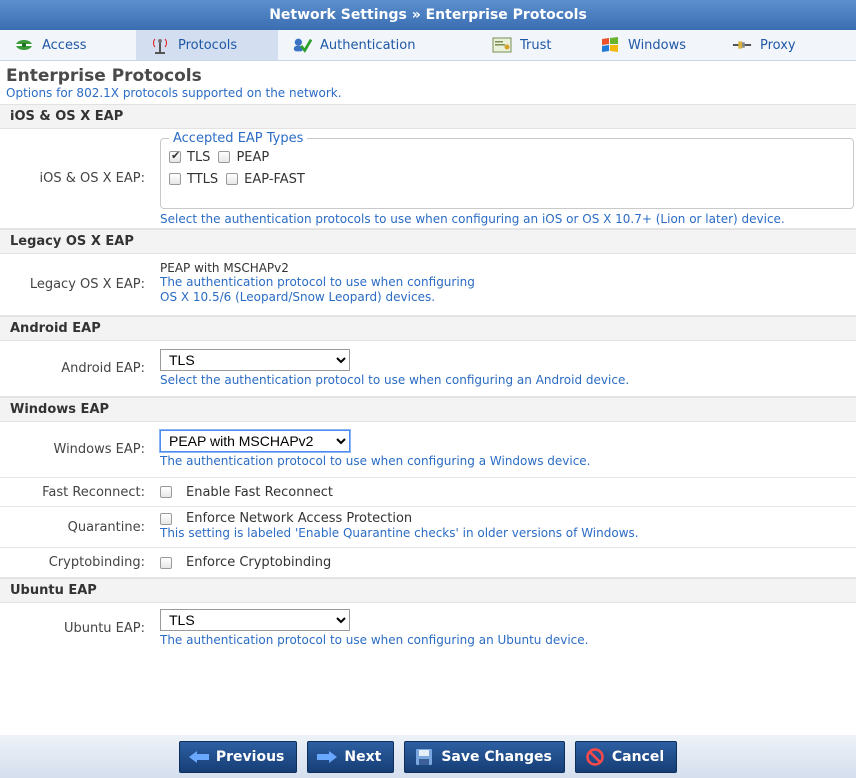 The height and width of the screenshot is (778, 856). What do you see at coordinates (93, 492) in the screenshot?
I see `fast-reconnect-label: Fast Reconnect:` at bounding box center [93, 492].